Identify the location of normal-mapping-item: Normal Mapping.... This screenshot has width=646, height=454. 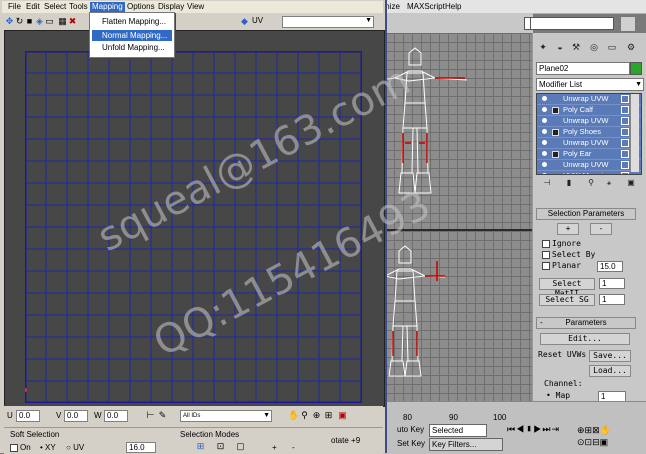
(132, 35).